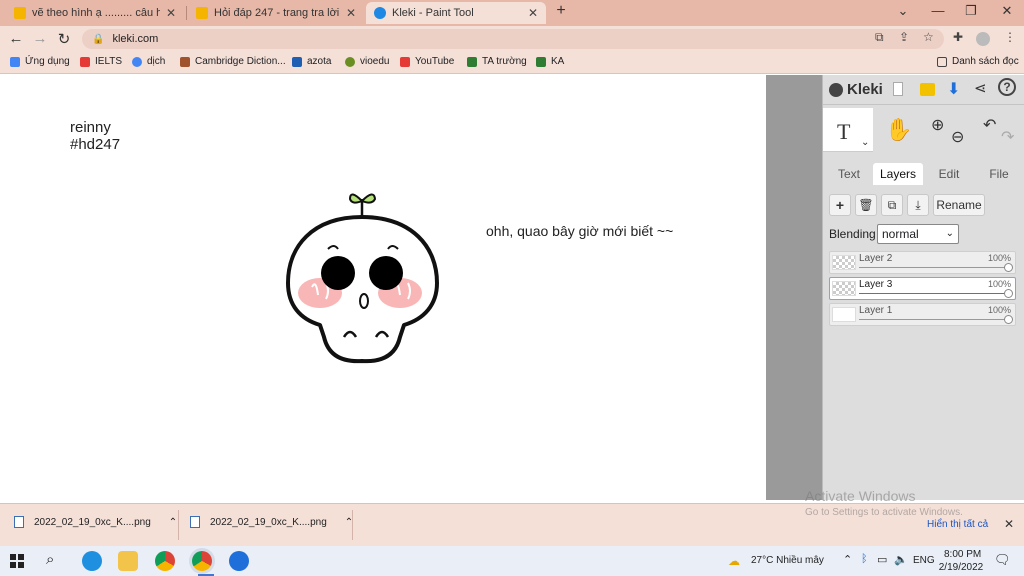 This screenshot has width=1024, height=576. Describe the element at coordinates (840, 205) in the screenshot. I see `add-layer-button: +` at that location.